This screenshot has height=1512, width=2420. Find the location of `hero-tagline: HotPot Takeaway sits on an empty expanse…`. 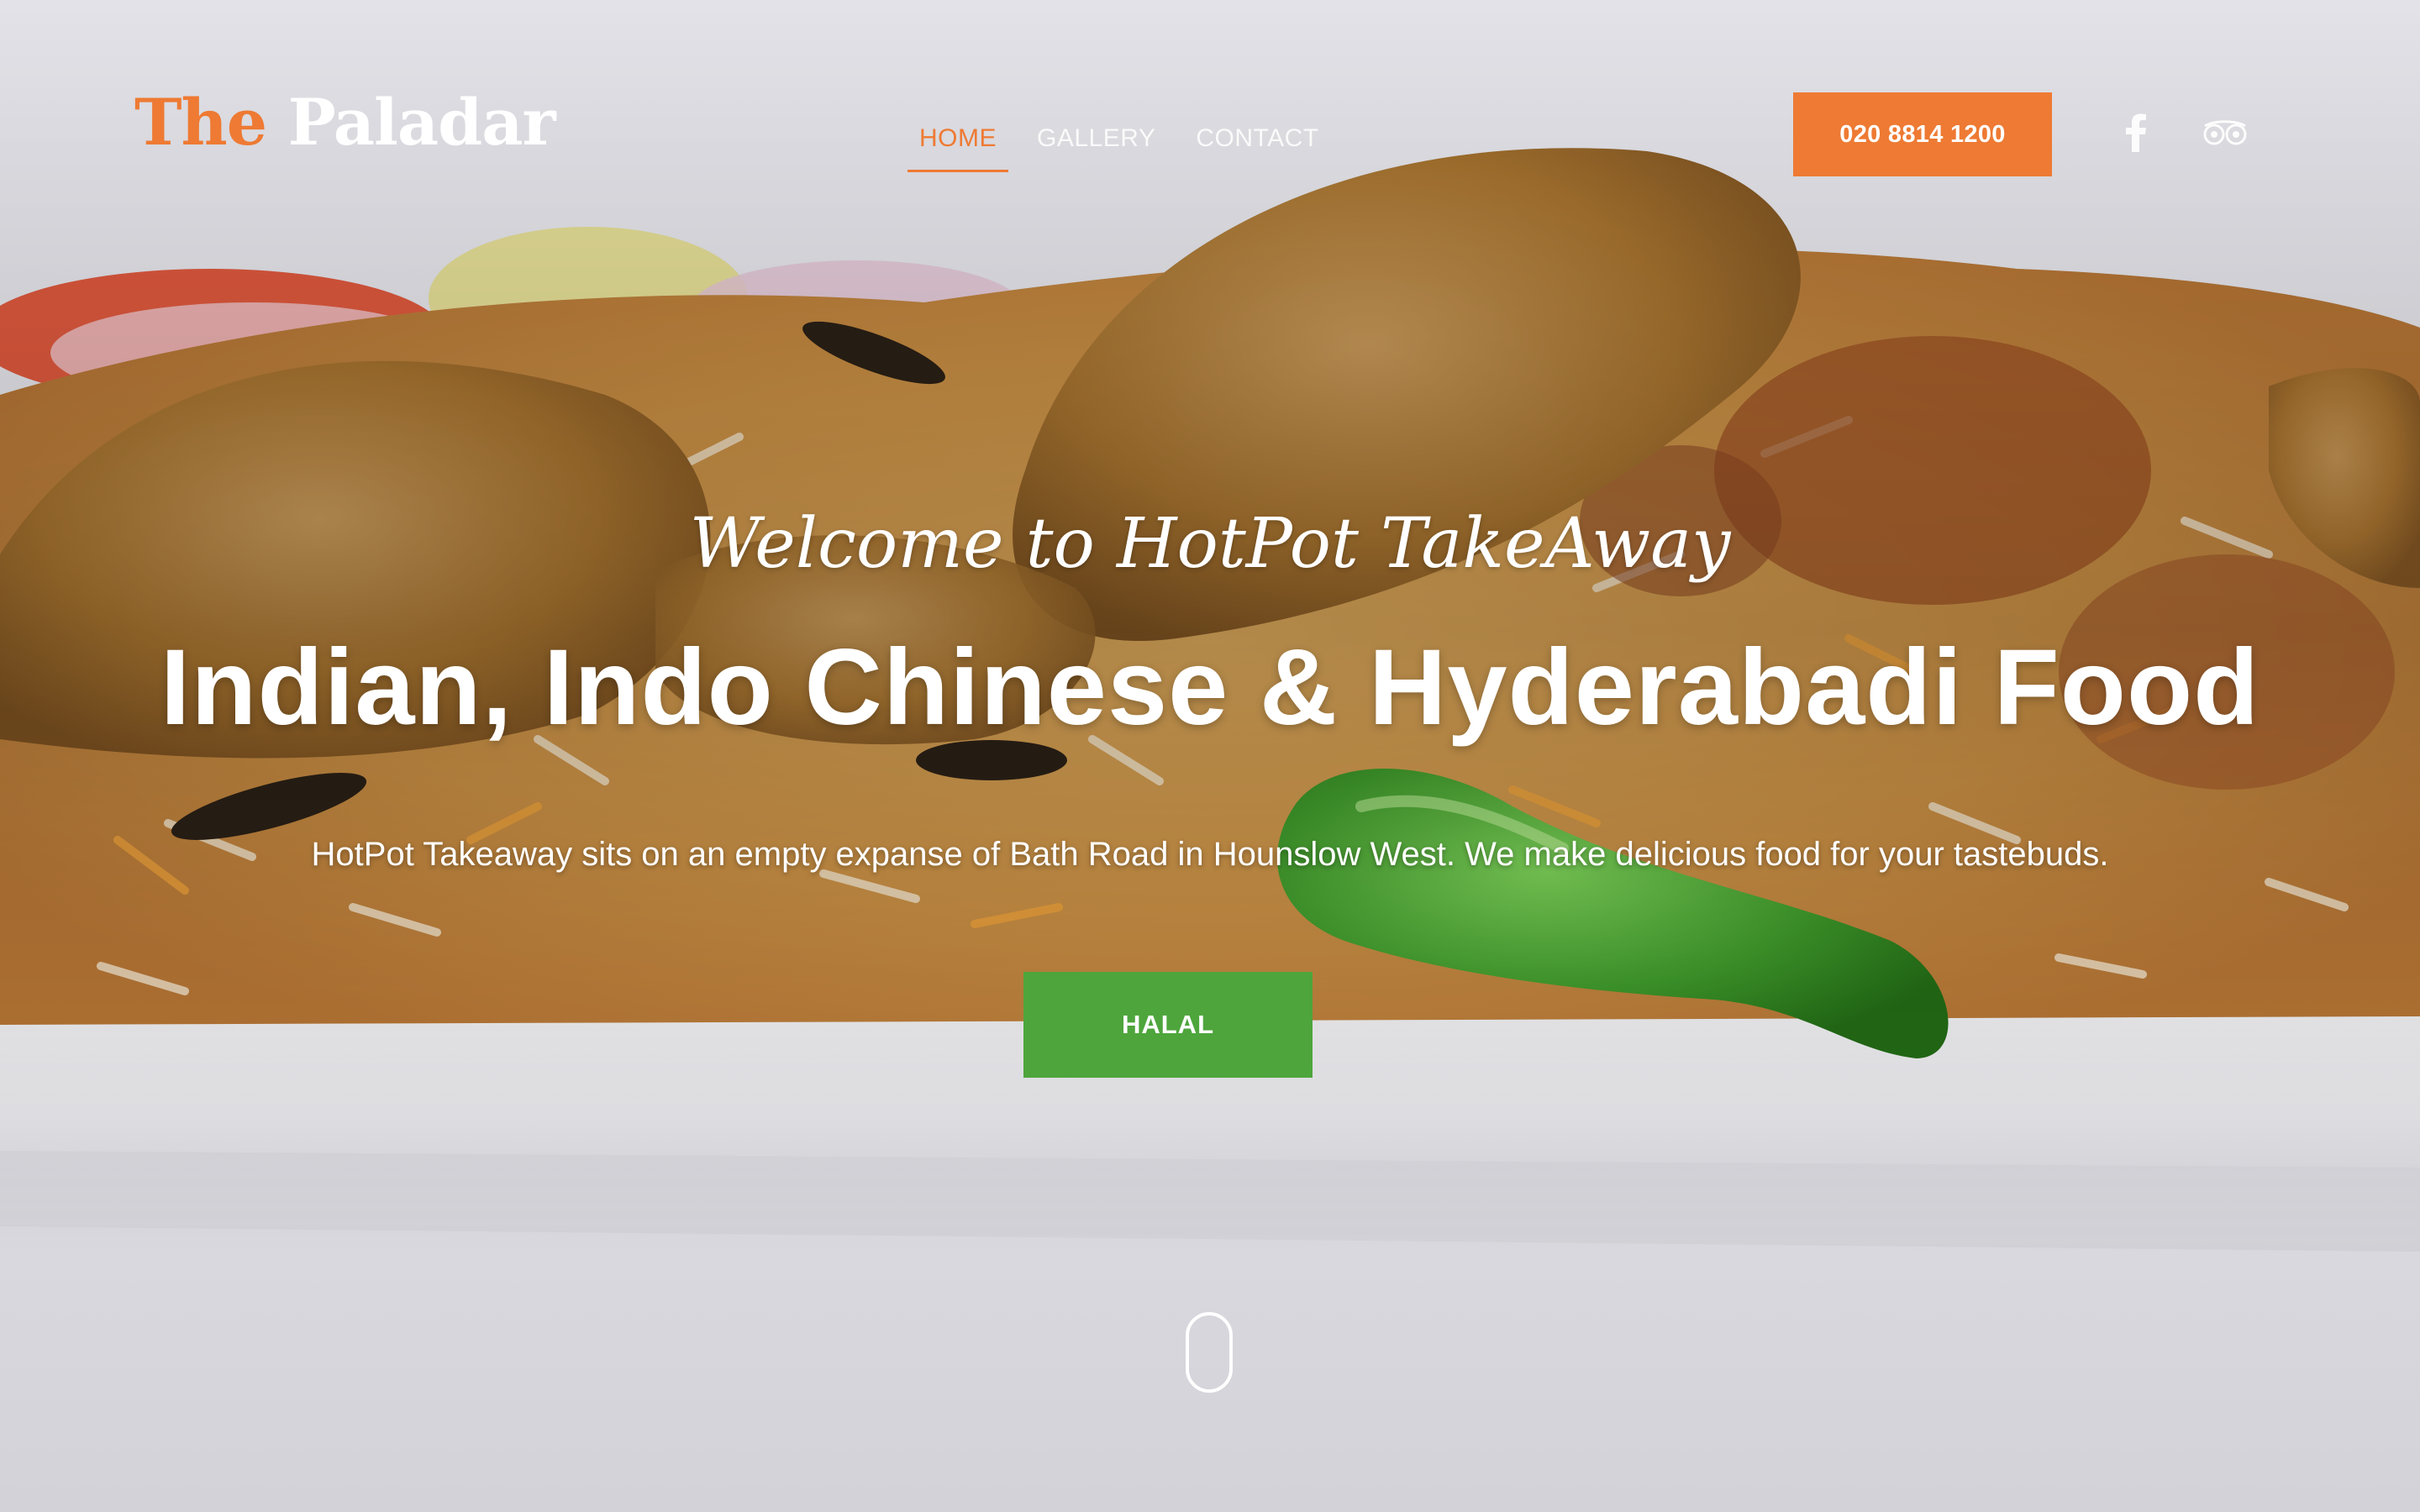

hero-tagline: HotPot Takeaway sits on an empty expanse… is located at coordinates (1210, 854).